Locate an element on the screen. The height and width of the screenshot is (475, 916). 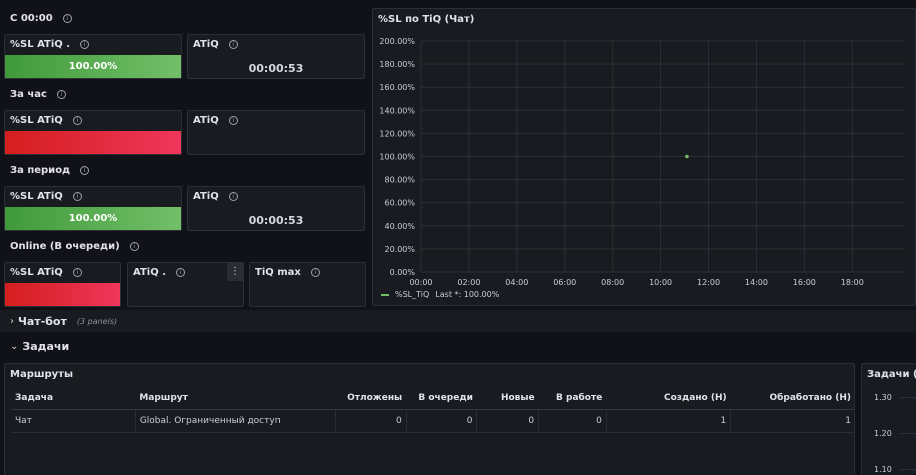
x-tick-label: 10:00 is located at coordinates (660, 282).